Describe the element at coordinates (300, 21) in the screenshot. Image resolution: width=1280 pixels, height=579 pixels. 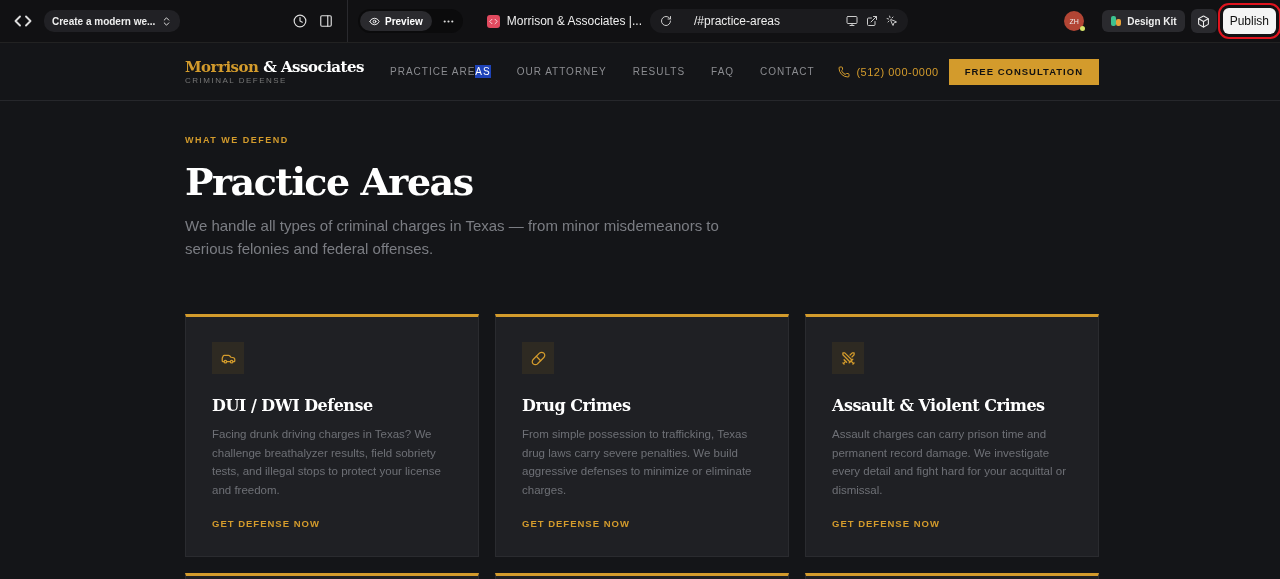
I see `history-icon` at that location.